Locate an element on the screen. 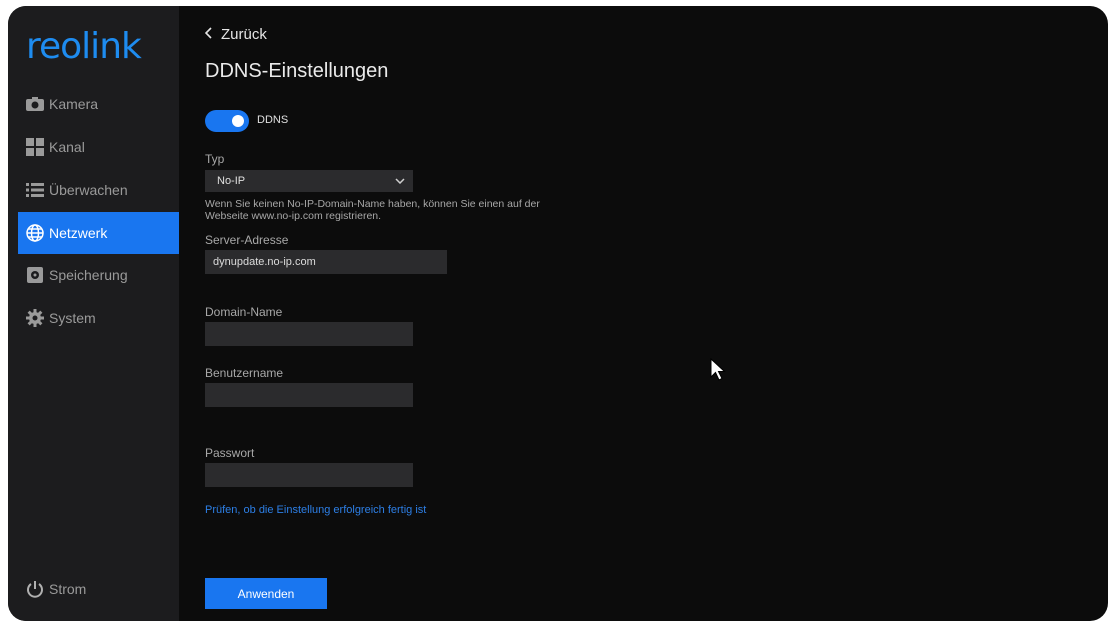  reolink-logo: reolink is located at coordinates (84, 46).